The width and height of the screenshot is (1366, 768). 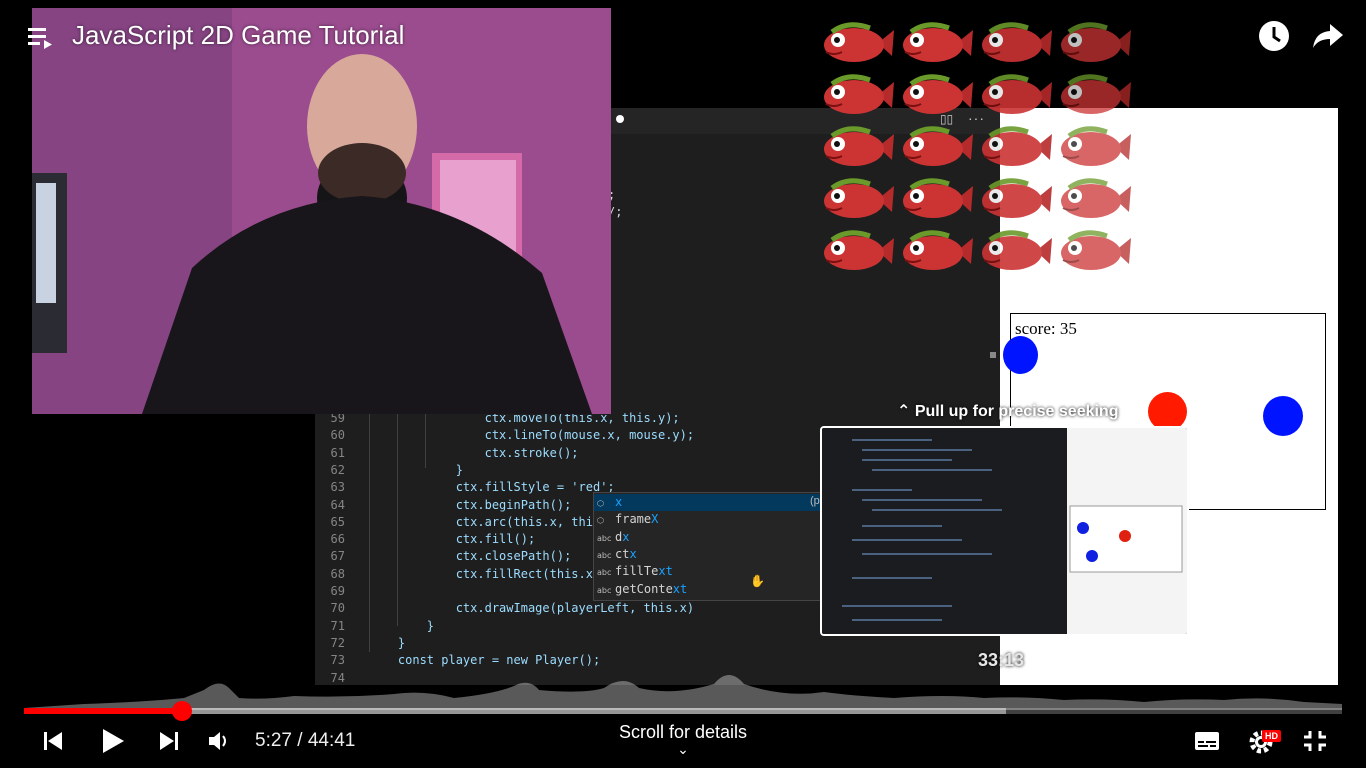 I want to click on suggestion-match: X, so click(x=655, y=519).